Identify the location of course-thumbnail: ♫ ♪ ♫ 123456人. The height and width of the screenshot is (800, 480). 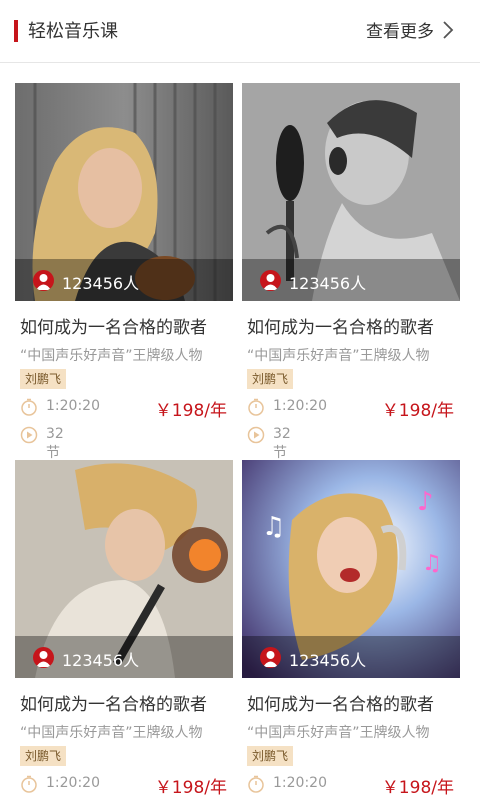
(351, 569).